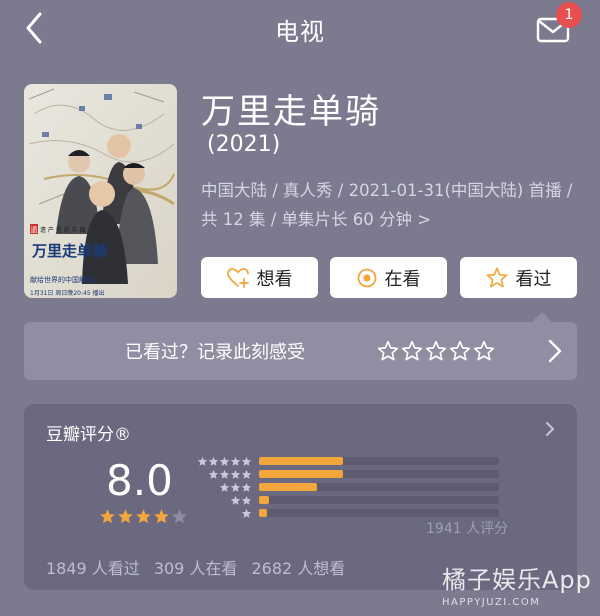 The height and width of the screenshot is (616, 600). Describe the element at coordinates (517, 580) in the screenshot. I see `watermark-main: 橘子娱乐App` at that location.